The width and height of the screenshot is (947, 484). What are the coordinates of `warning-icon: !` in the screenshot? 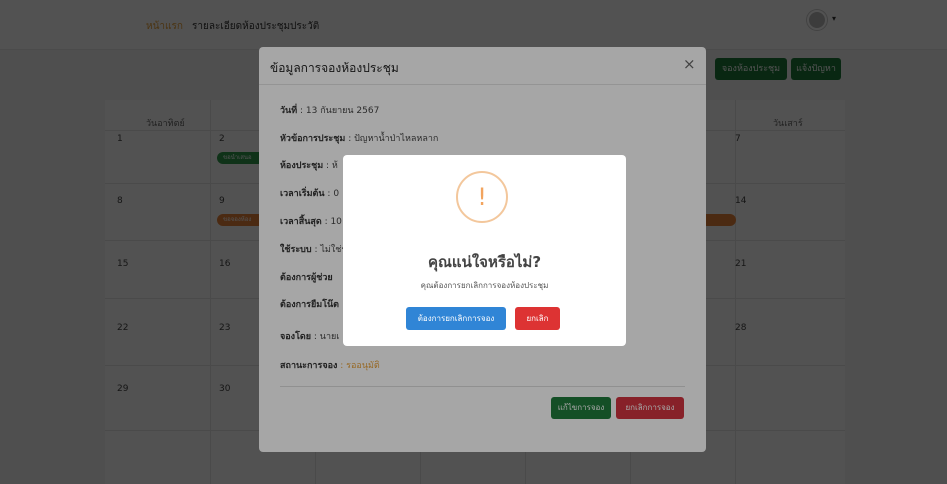 It's located at (482, 197).